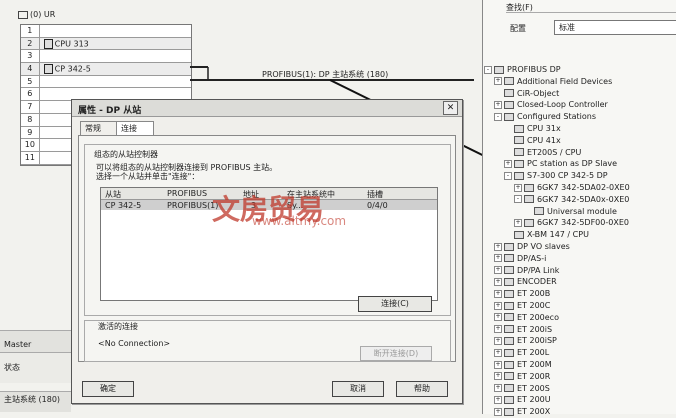 The width and height of the screenshot is (676, 418). I want to click on tree-item: + ET 200eco, so click(526, 318).